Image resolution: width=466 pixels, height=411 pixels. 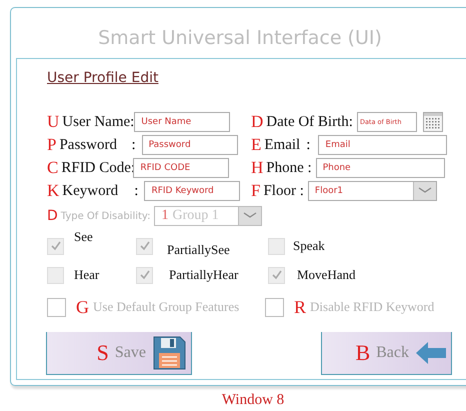 What do you see at coordinates (257, 168) in the screenshot?
I see `hotkey-letter: H` at bounding box center [257, 168].